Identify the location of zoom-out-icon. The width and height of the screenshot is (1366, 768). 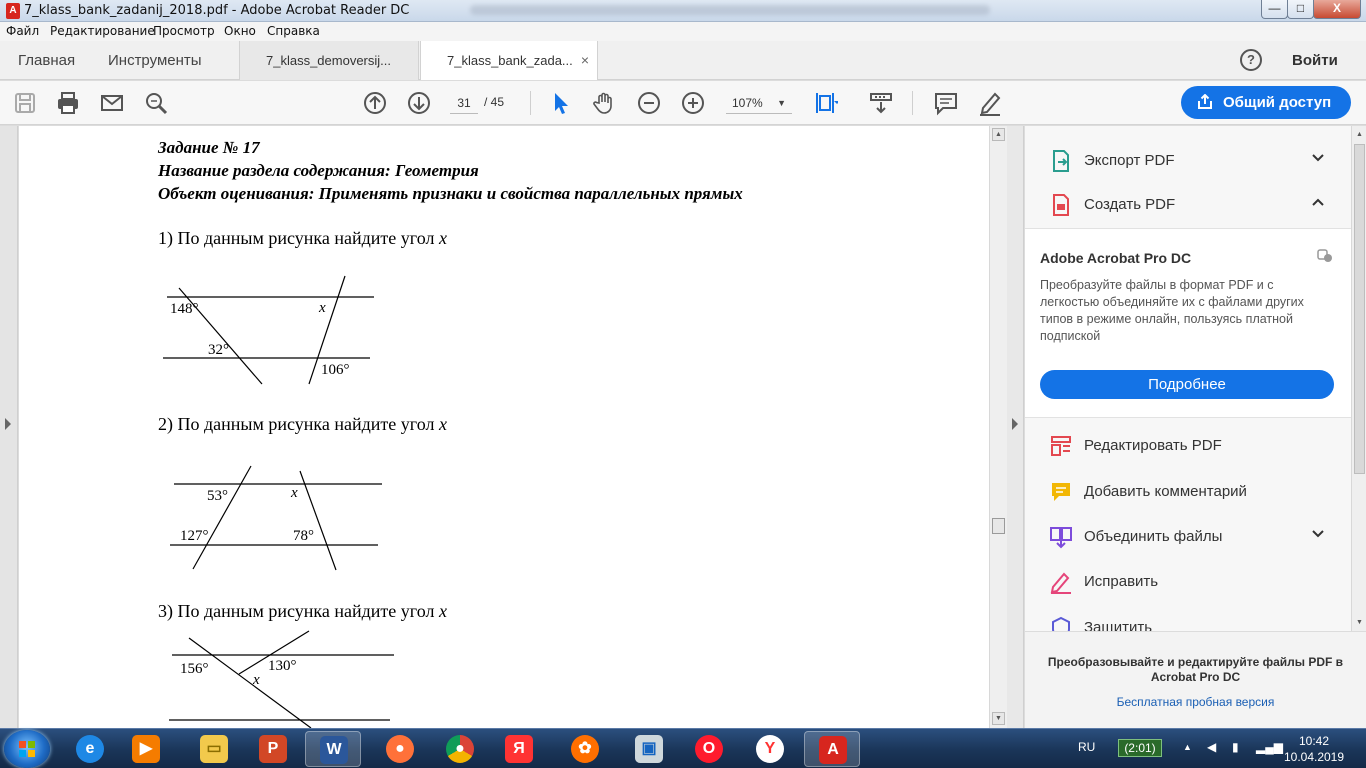
(649, 103).